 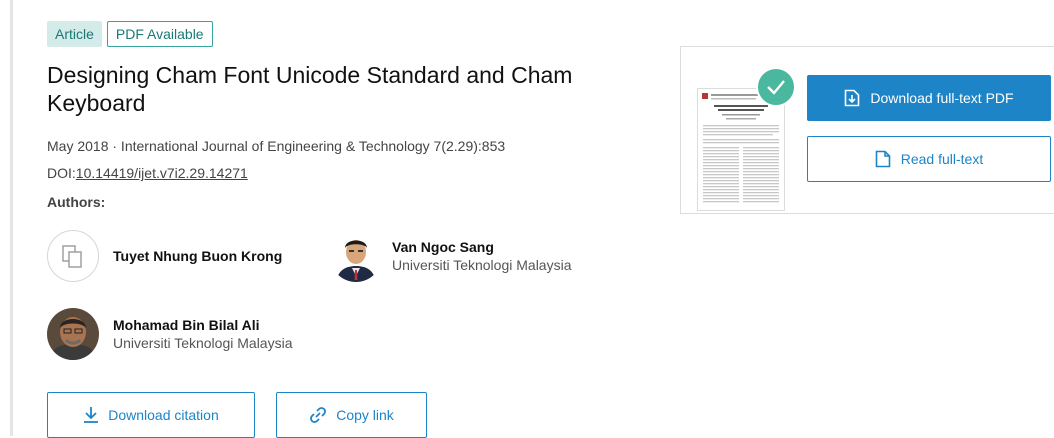 I want to click on download-fulltext-pdf-button: Download full-text PDF, so click(x=929, y=98).